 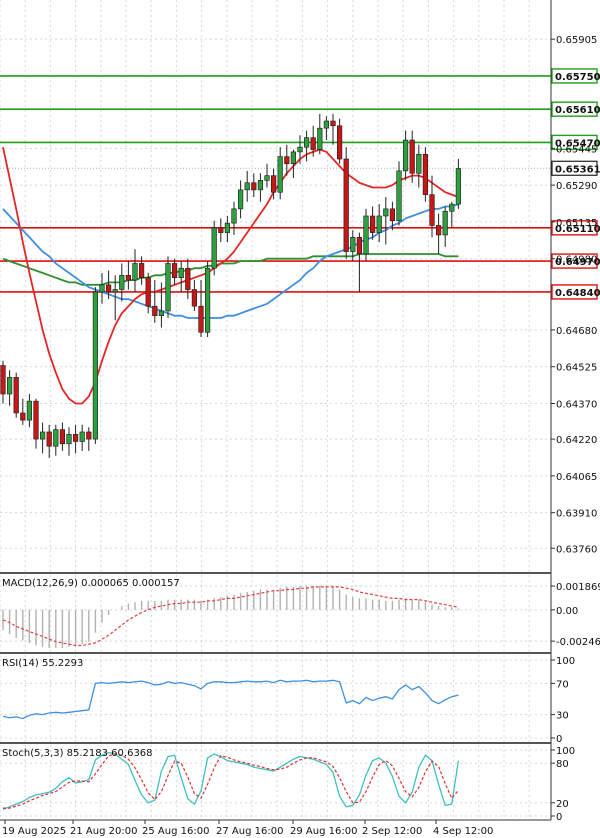 What do you see at coordinates (567, 611) in the screenshot?
I see `macd-tick-label: 0.00` at bounding box center [567, 611].